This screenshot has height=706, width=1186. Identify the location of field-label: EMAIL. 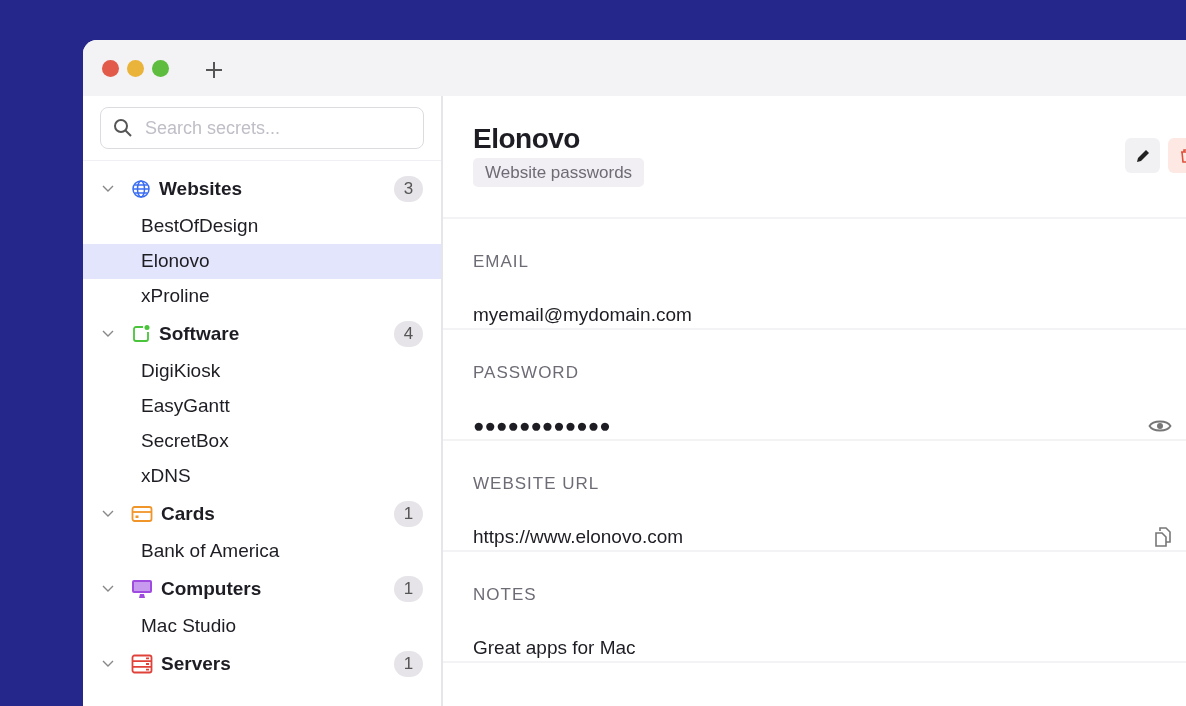
(502, 262).